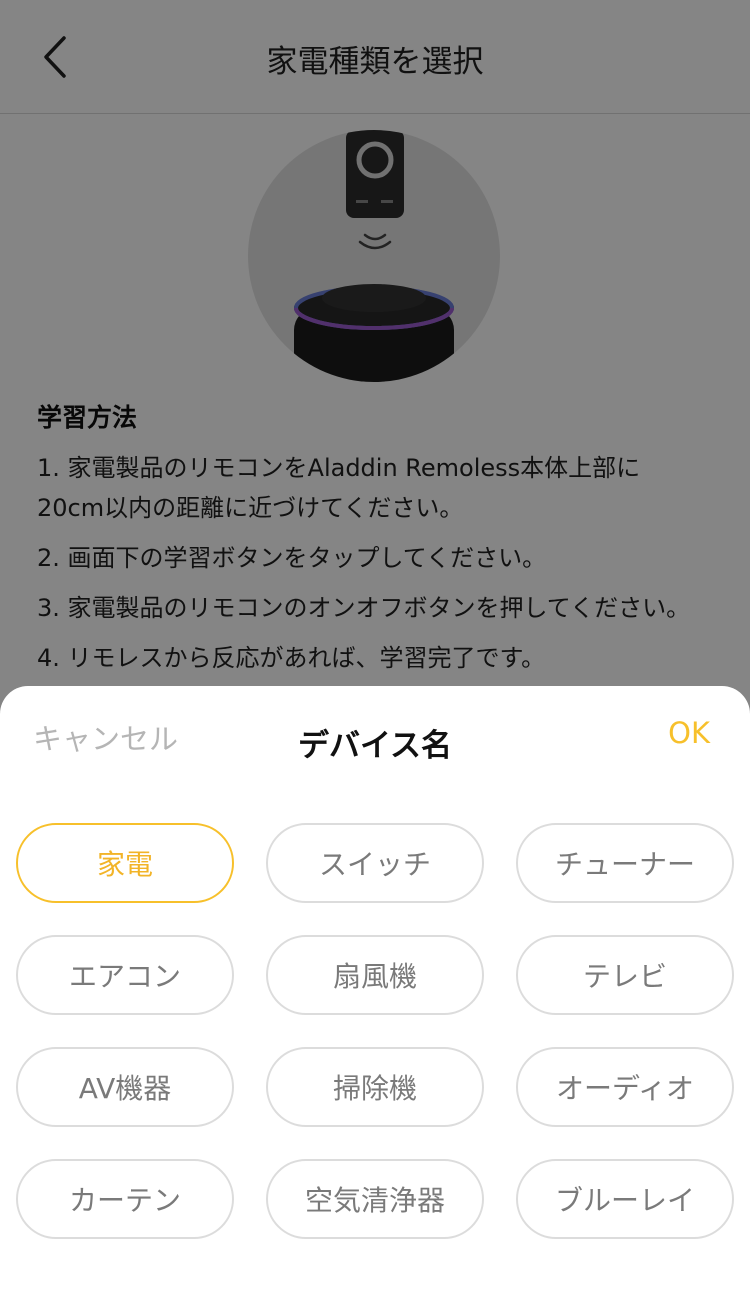 The image size is (750, 1294). I want to click on device-option-air-purifier: 空気清浄器, so click(375, 1199).